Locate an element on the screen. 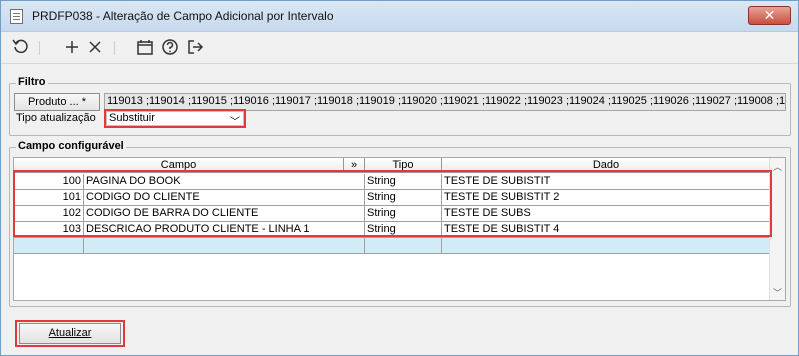 This screenshot has width=799, height=356. toolbar is located at coordinates (399, 48).